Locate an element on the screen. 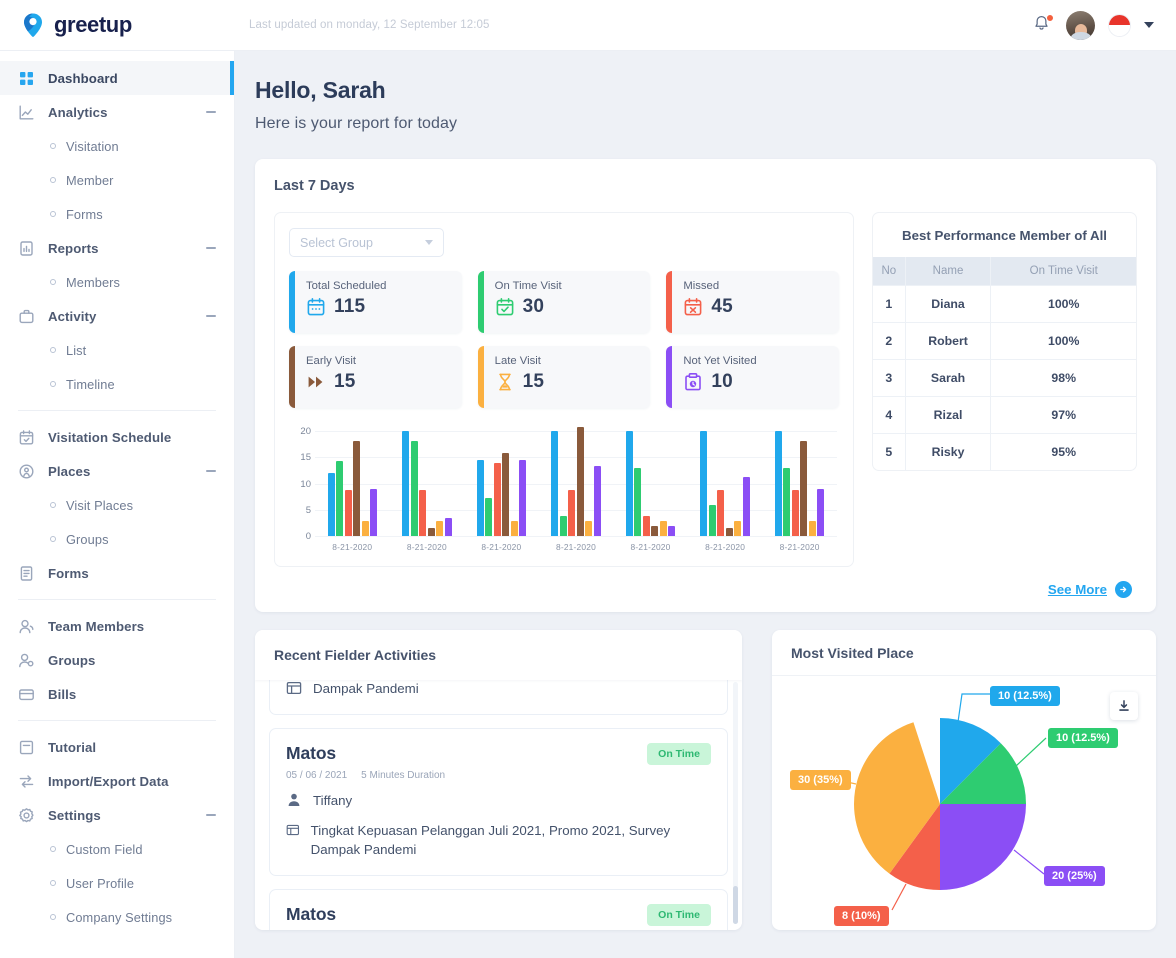 The width and height of the screenshot is (1176, 958). sidebar-item-places: Places is located at coordinates (117, 471).